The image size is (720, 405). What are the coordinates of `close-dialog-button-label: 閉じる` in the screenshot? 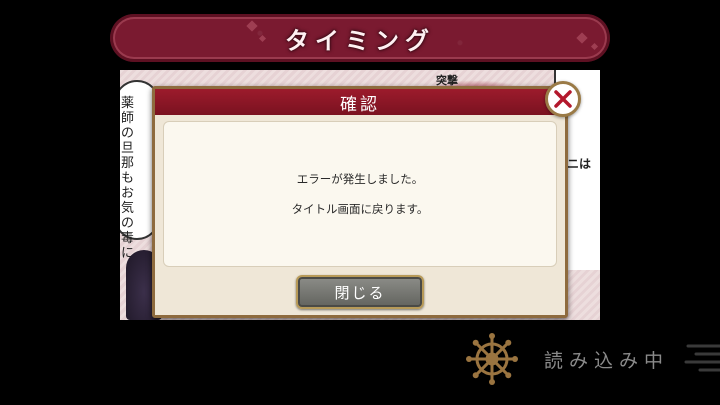 It's located at (360, 292).